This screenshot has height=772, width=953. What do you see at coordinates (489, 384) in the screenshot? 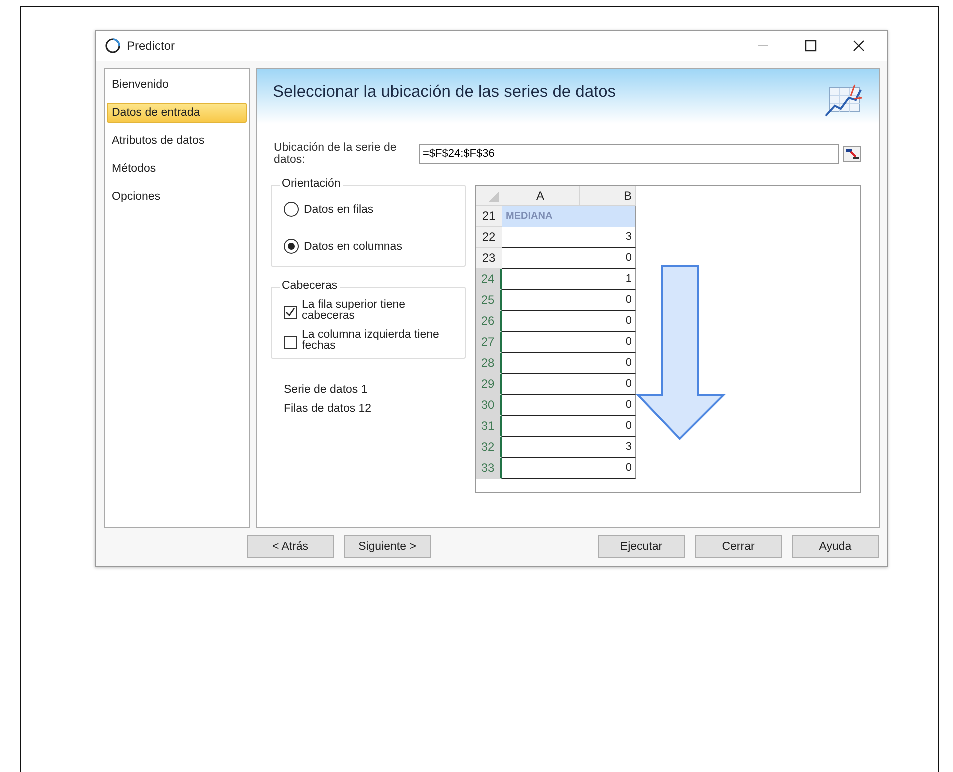
I see `row-header: 29` at bounding box center [489, 384].